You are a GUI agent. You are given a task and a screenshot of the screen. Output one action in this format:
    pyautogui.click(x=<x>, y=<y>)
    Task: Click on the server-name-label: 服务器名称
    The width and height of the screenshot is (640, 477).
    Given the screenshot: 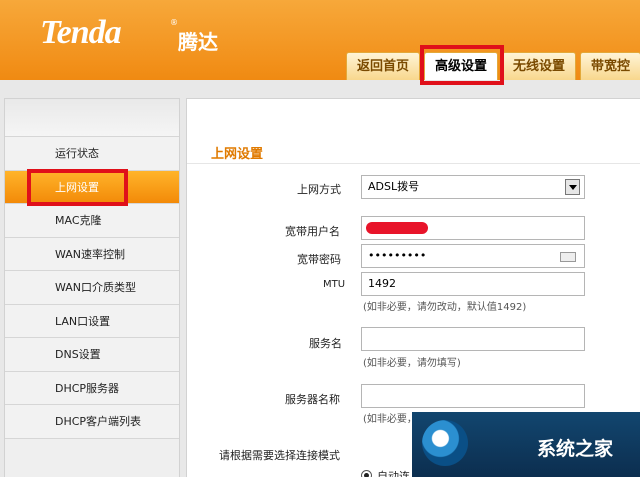 What is the action you would take?
    pyautogui.click(x=312, y=399)
    